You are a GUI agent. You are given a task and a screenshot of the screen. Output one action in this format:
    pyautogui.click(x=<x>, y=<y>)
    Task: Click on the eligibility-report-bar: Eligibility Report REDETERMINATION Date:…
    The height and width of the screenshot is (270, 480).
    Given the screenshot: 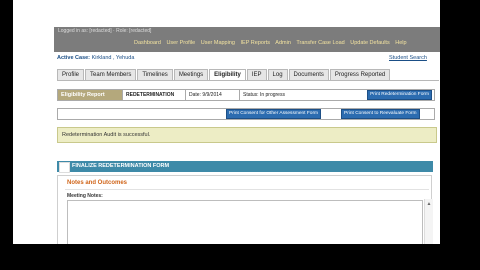 What is the action you would take?
    pyautogui.click(x=246, y=95)
    